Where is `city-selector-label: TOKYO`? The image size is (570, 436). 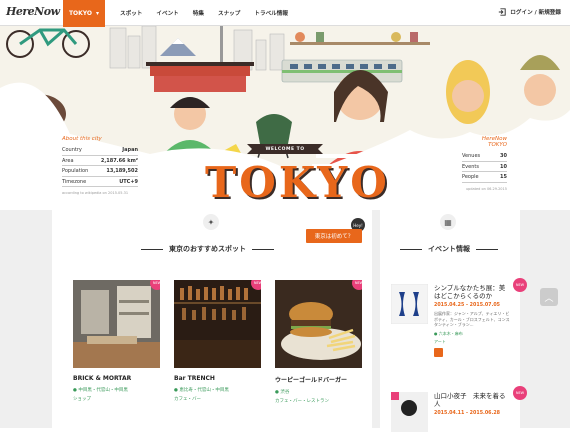 city-selector-label: TOKYO is located at coordinates (80, 13).